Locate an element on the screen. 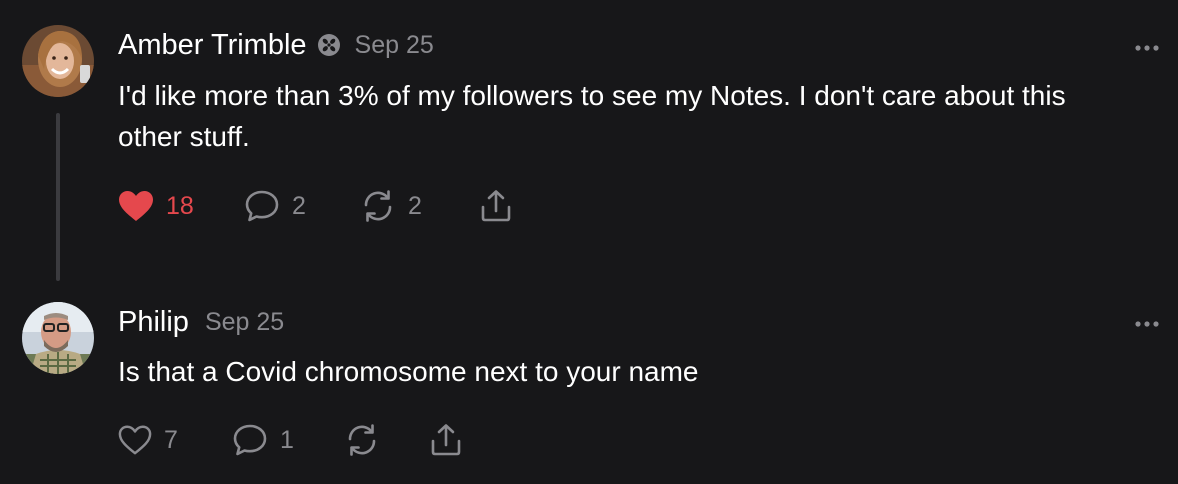  note-header: Philip Sep 25 is located at coordinates (201, 322).